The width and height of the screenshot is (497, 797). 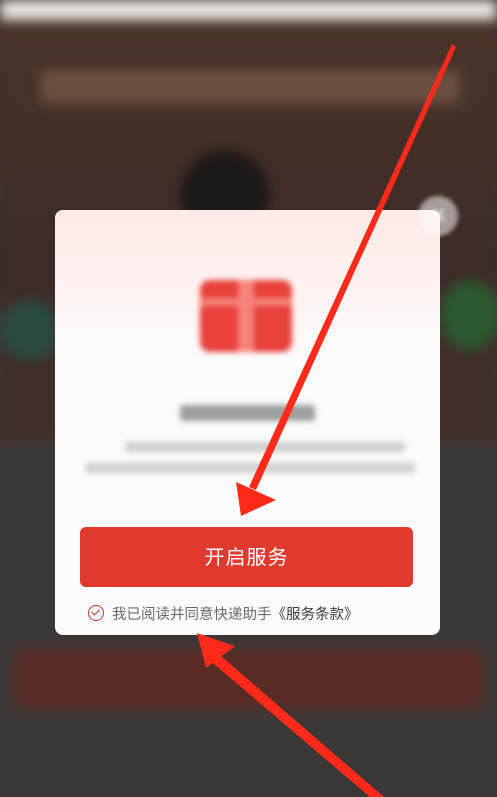 What do you see at coordinates (315, 613) in the screenshot?
I see `terms-link: 《服务条款》` at bounding box center [315, 613].